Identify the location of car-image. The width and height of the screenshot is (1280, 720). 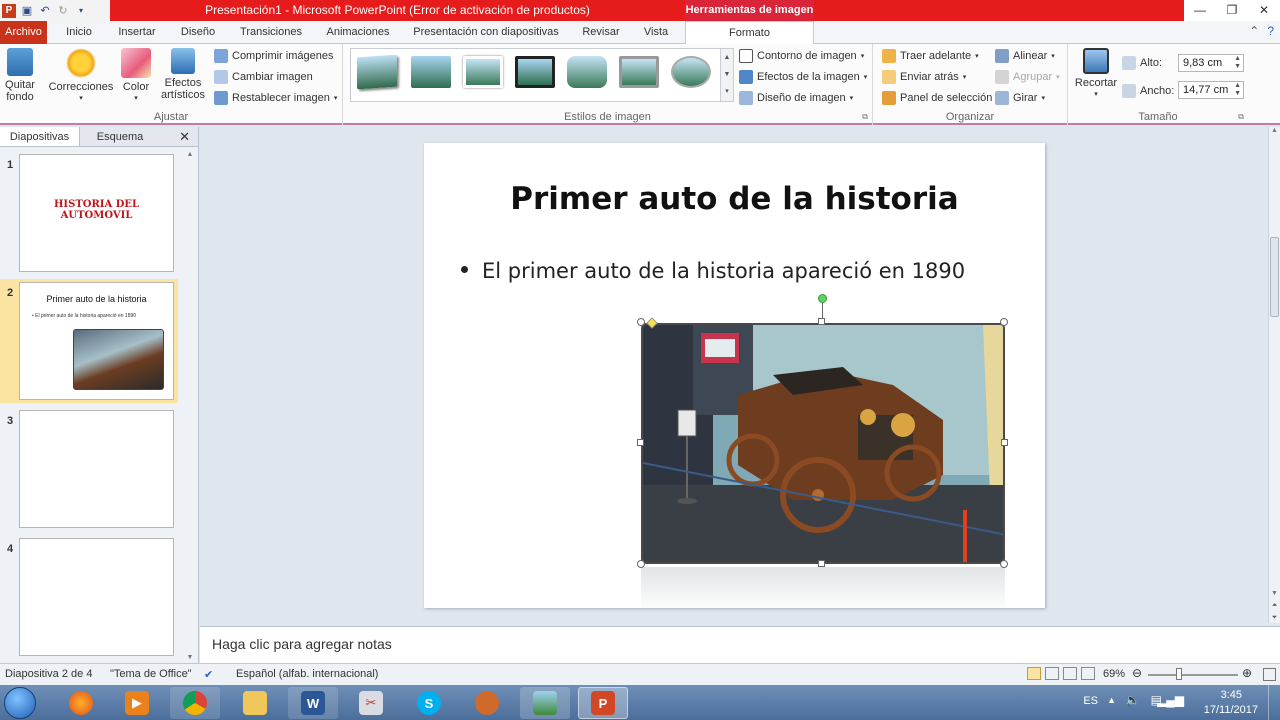
(823, 443).